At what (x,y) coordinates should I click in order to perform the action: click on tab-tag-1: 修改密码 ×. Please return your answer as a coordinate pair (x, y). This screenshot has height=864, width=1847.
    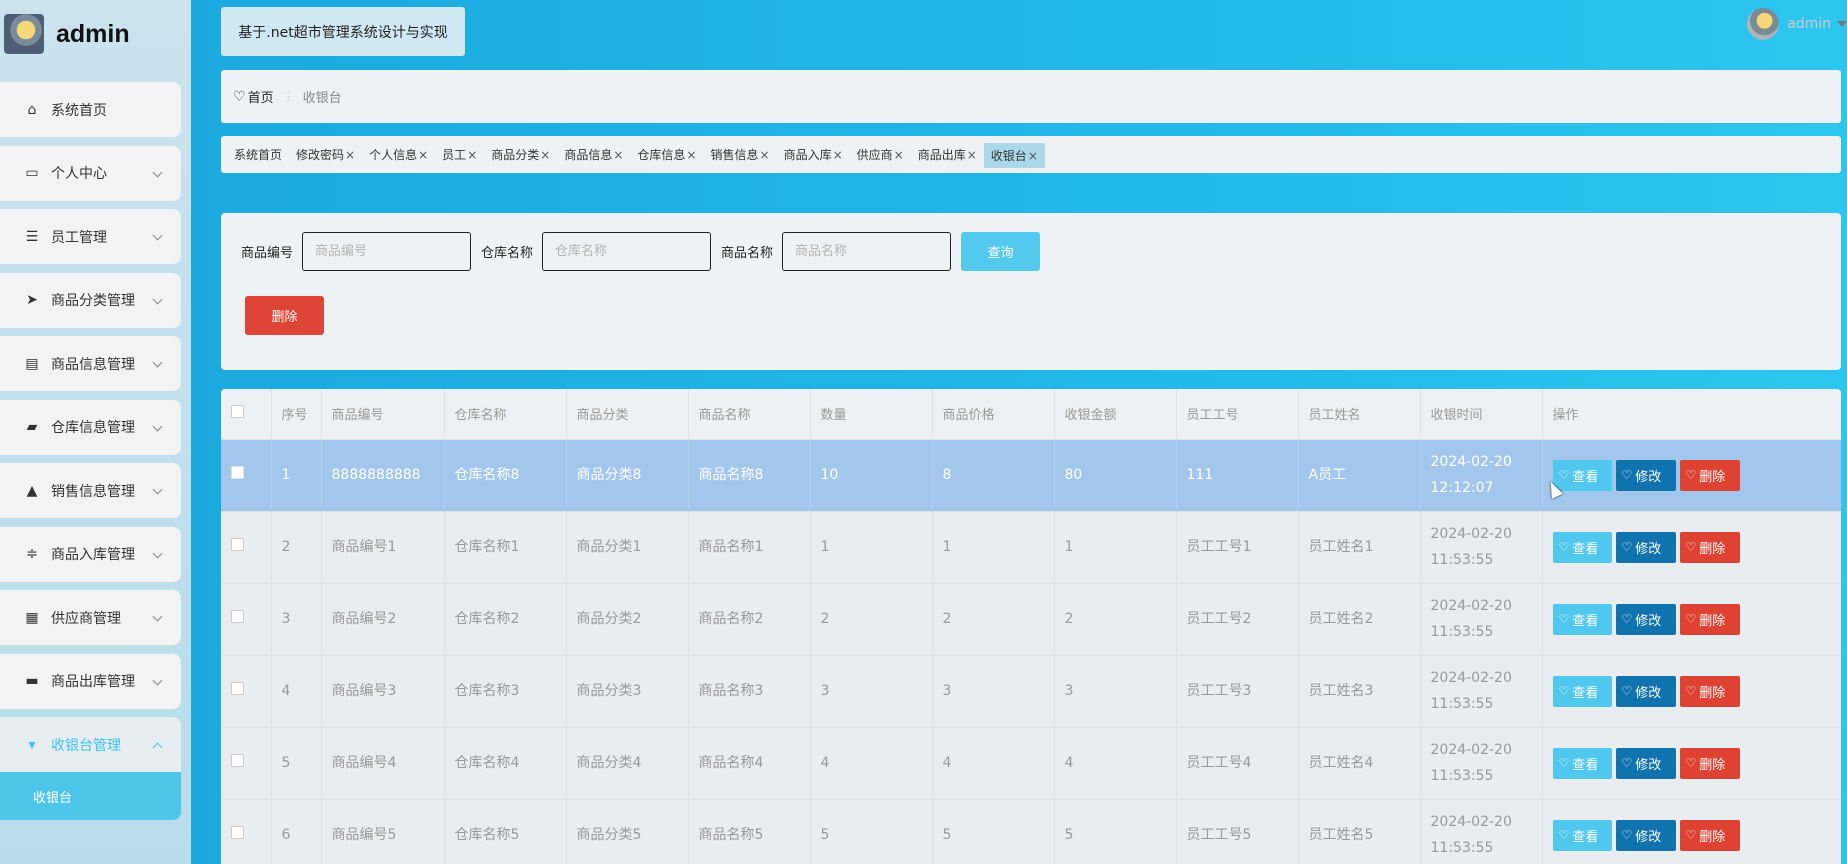
    Looking at the image, I should click on (325, 154).